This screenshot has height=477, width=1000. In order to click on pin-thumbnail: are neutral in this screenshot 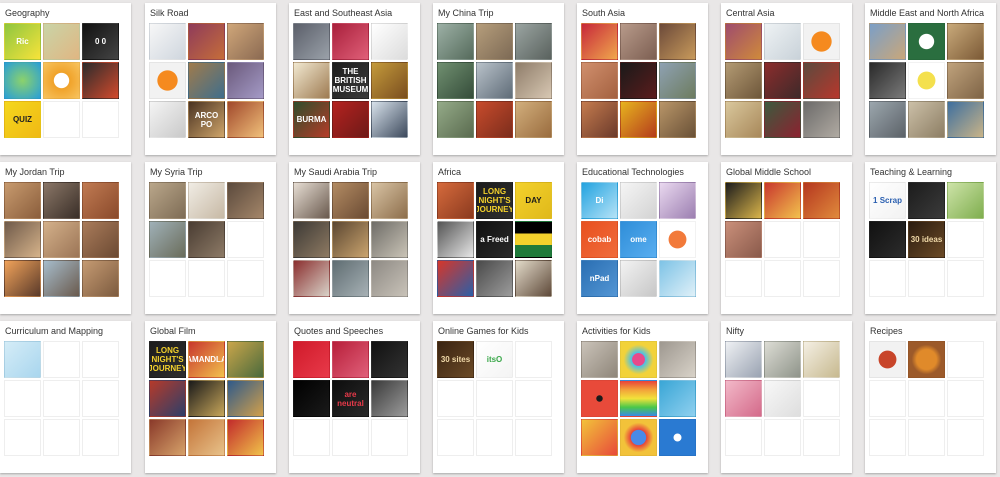, I will do `click(350, 398)`.